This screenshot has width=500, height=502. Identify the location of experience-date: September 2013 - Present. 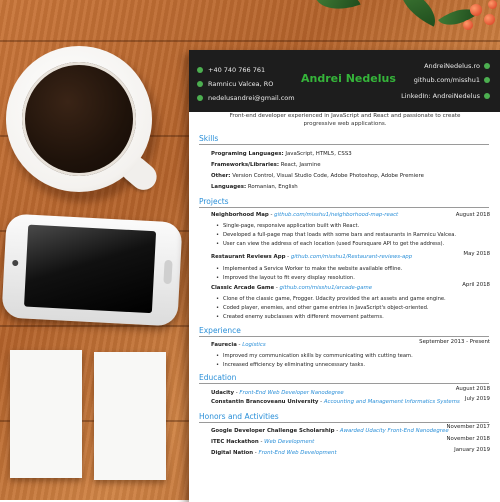
(454, 342).